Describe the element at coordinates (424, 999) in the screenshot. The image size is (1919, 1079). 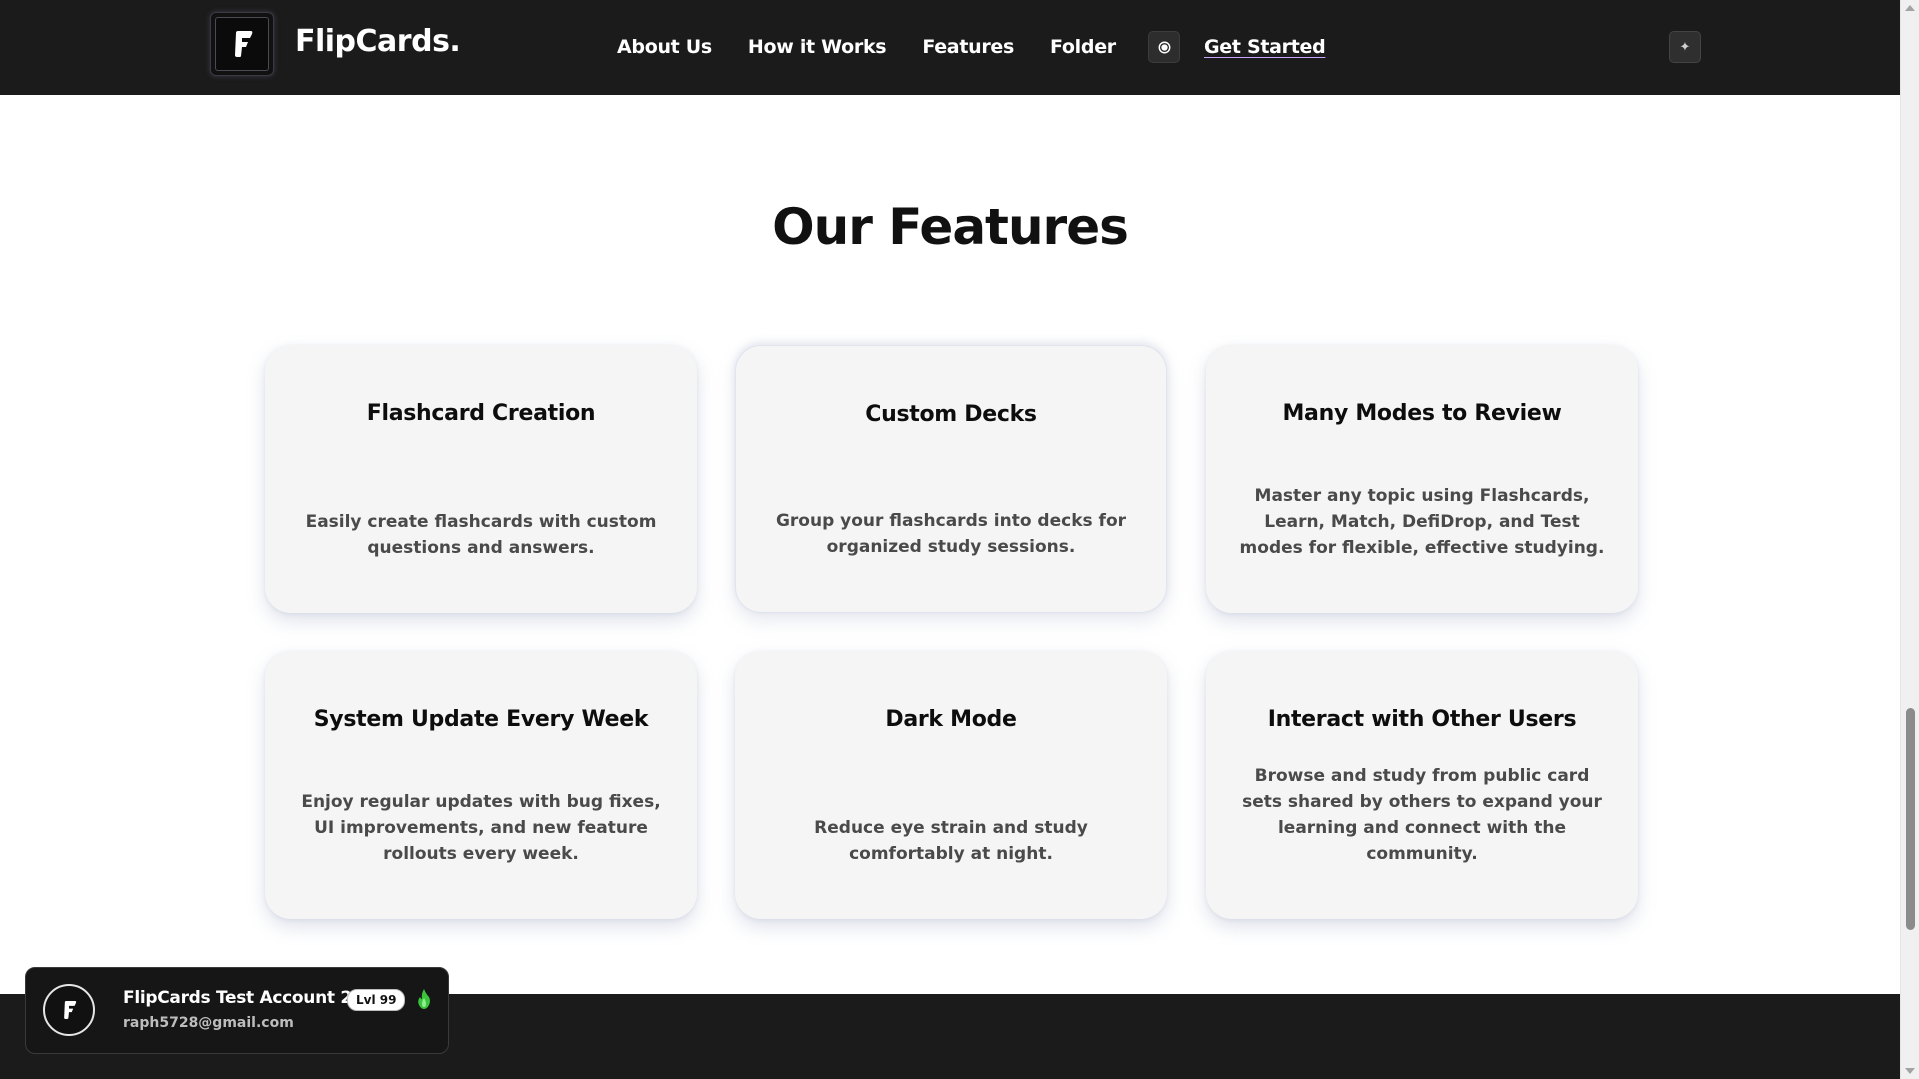
I see `green-flame-icon` at that location.